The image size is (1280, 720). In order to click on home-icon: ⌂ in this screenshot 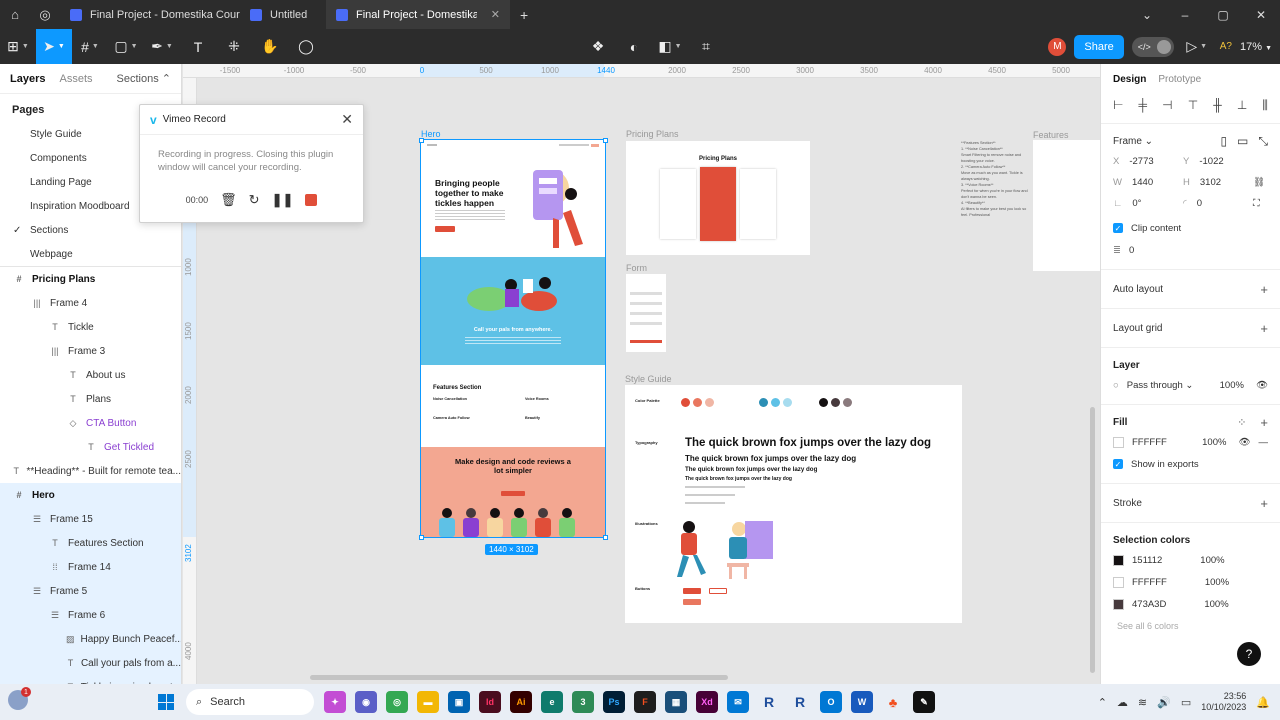, I will do `click(15, 14)`.